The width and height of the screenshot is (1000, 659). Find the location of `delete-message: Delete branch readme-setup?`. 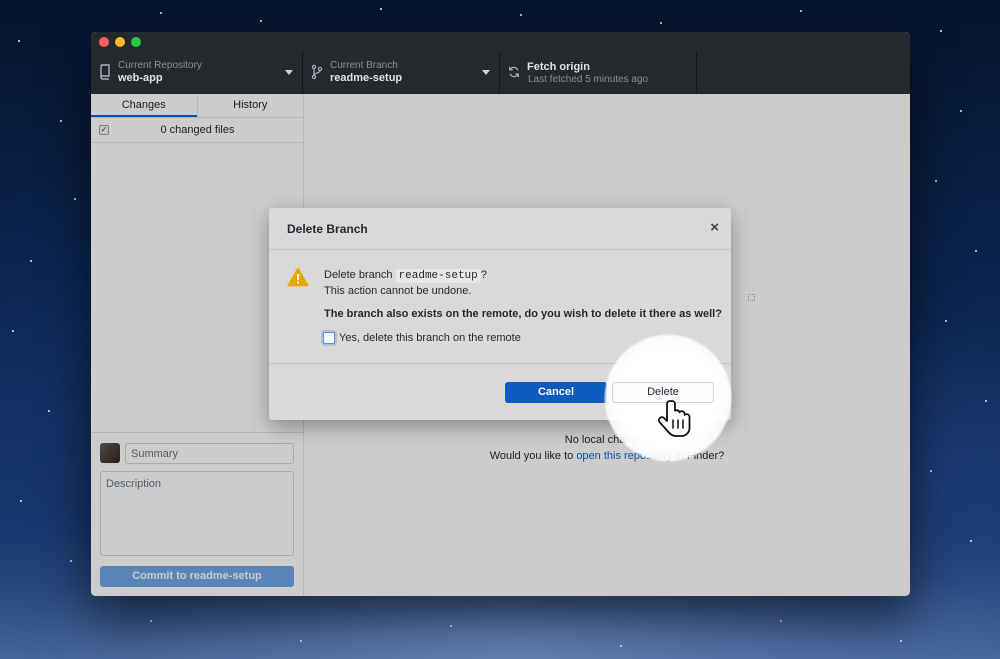

delete-message: Delete branch readme-setup? is located at coordinates (405, 276).